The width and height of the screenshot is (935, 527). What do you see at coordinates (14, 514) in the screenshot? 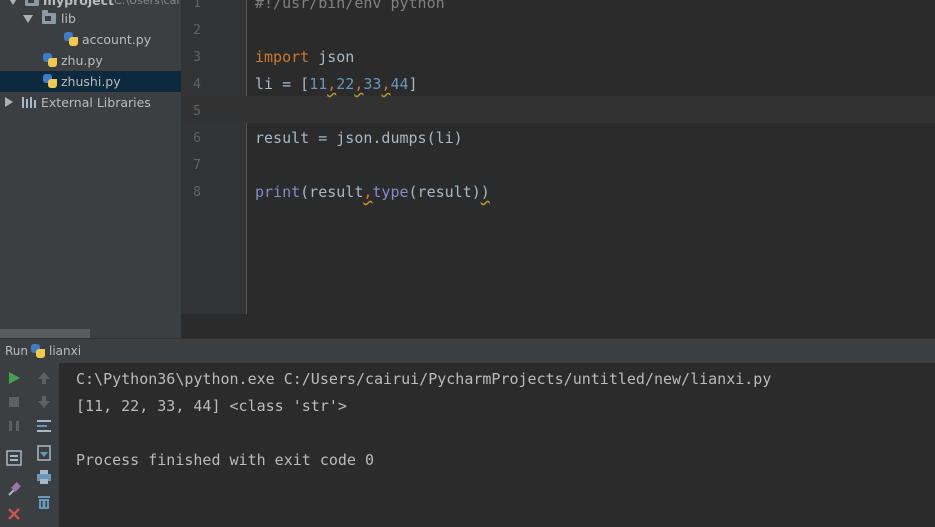
I see `close-icon` at bounding box center [14, 514].